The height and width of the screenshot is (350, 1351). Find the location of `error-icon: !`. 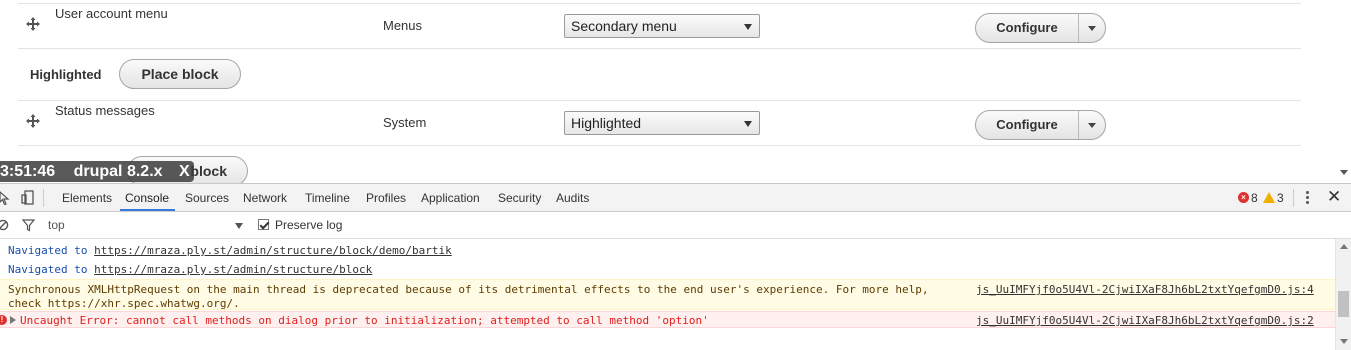

error-icon: ! is located at coordinates (3, 320).